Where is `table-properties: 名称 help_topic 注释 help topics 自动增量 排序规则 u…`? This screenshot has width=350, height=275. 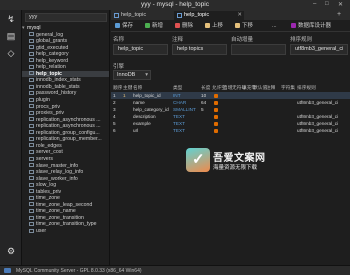 table-properties: 名称 help_topic 注释 help topics 自动增量 排序规则 u… is located at coordinates (230, 48).